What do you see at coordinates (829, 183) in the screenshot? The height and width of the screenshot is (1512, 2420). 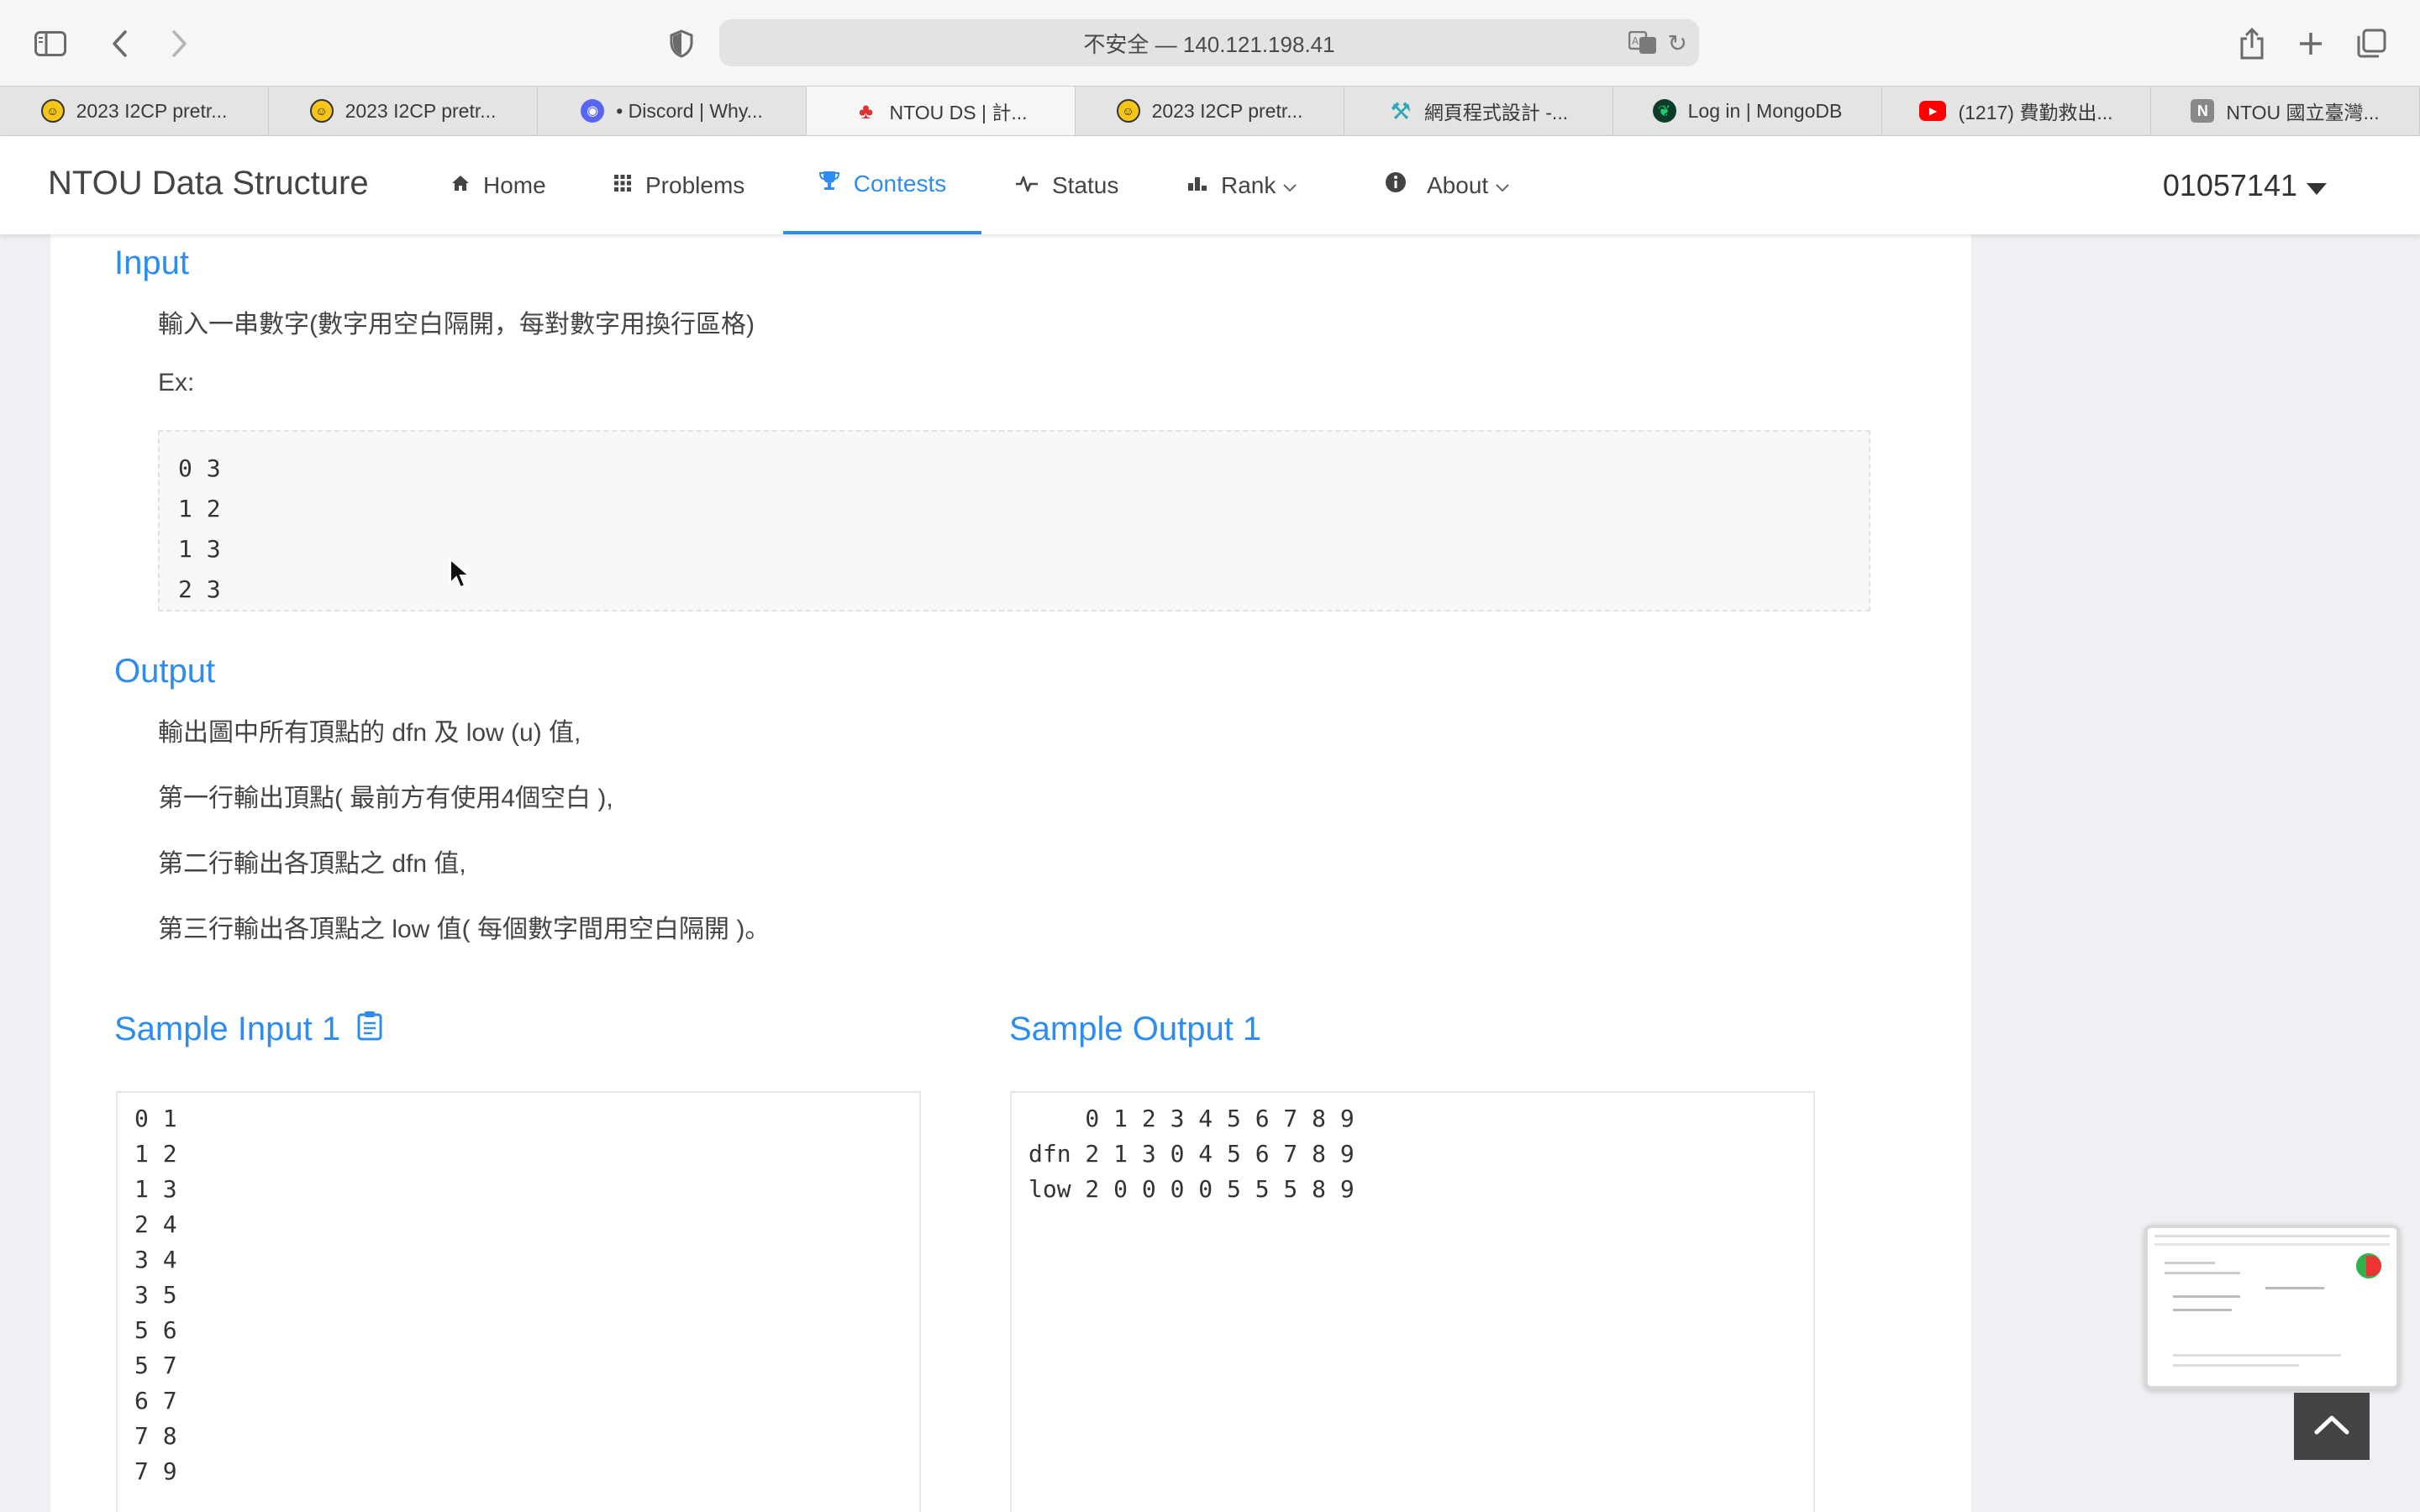 I see `trophy-icon` at bounding box center [829, 183].